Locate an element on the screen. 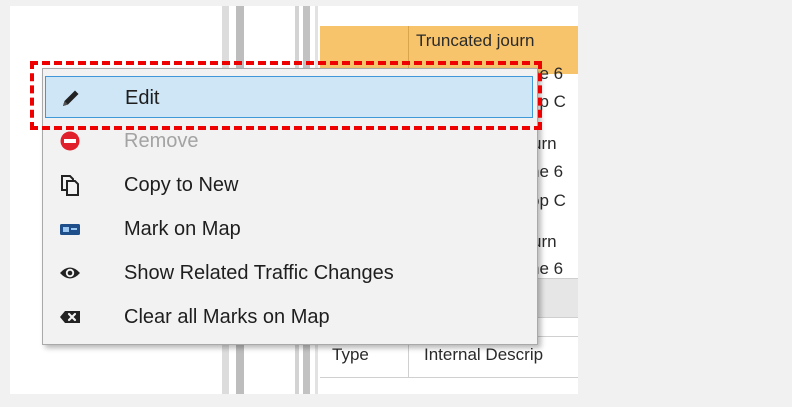  menu-item-label: Copy to New is located at coordinates (181, 185).